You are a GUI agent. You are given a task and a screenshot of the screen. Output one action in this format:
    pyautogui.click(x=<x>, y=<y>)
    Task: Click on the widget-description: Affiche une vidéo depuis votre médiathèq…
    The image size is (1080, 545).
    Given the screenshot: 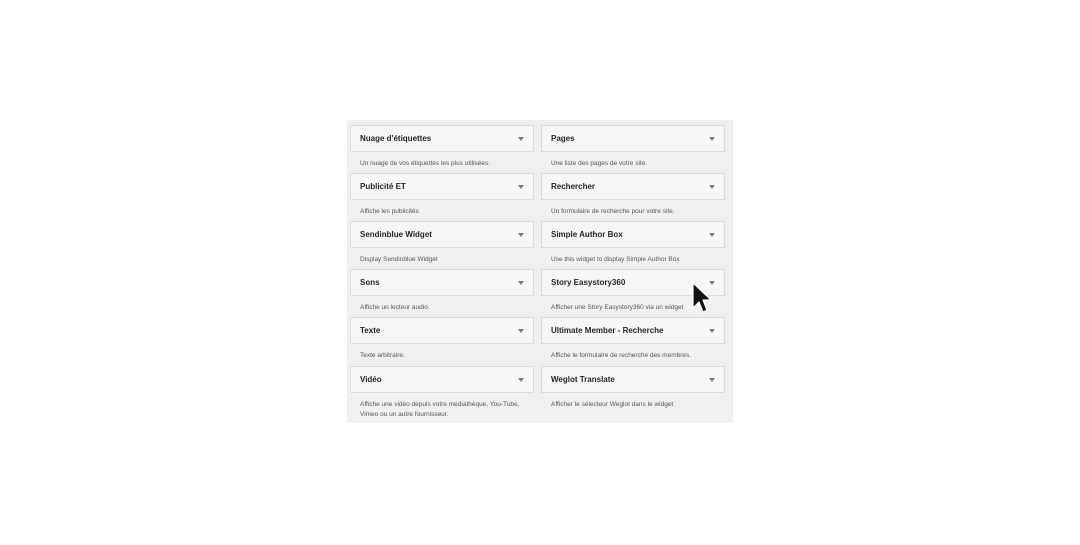 What is the action you would take?
    pyautogui.click(x=440, y=409)
    